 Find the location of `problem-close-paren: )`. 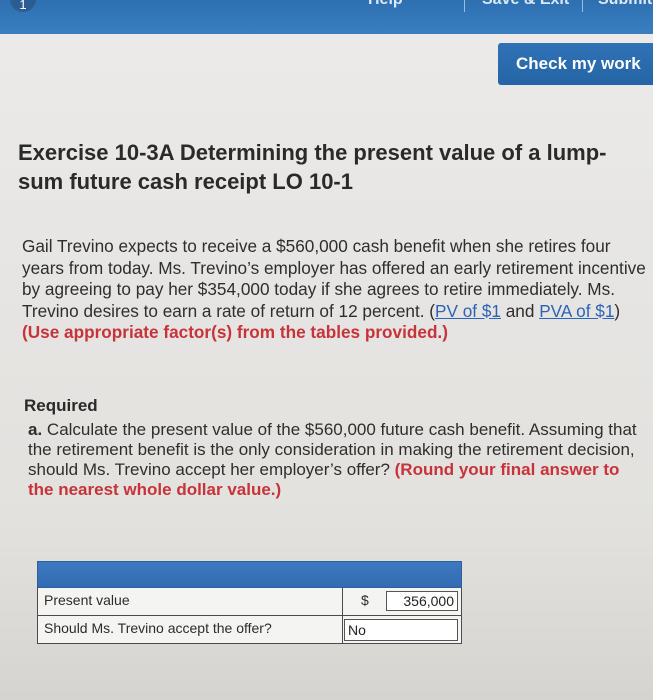

problem-close-paren: ) is located at coordinates (617, 310).